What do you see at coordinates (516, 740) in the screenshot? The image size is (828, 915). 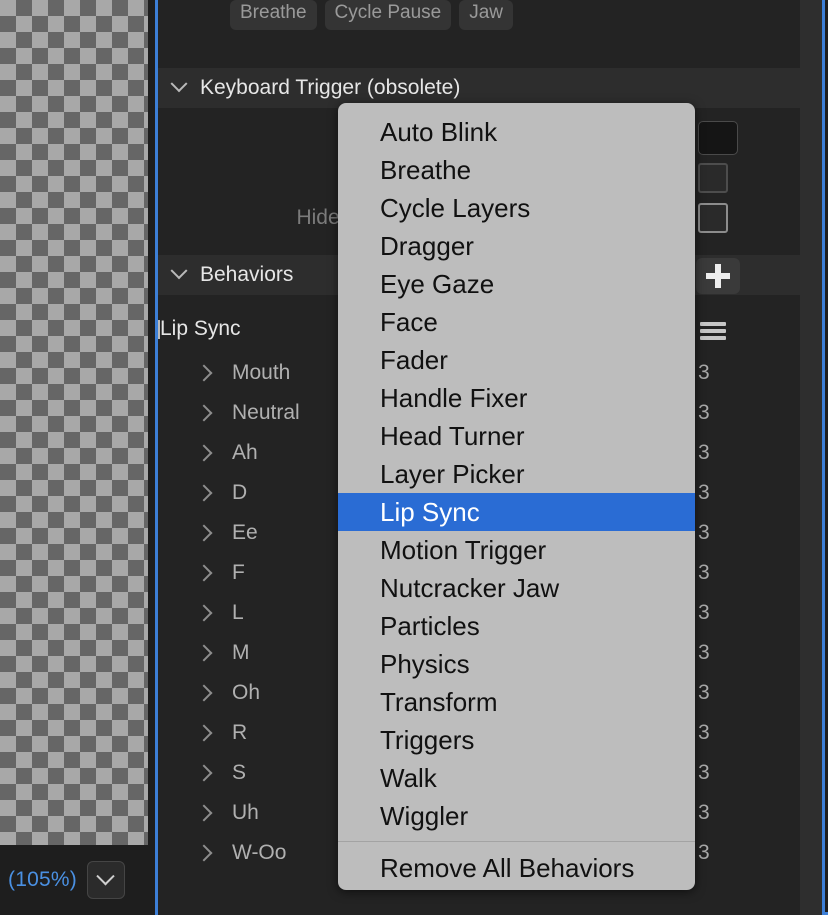 I see `menu-item-triggers: Triggers` at bounding box center [516, 740].